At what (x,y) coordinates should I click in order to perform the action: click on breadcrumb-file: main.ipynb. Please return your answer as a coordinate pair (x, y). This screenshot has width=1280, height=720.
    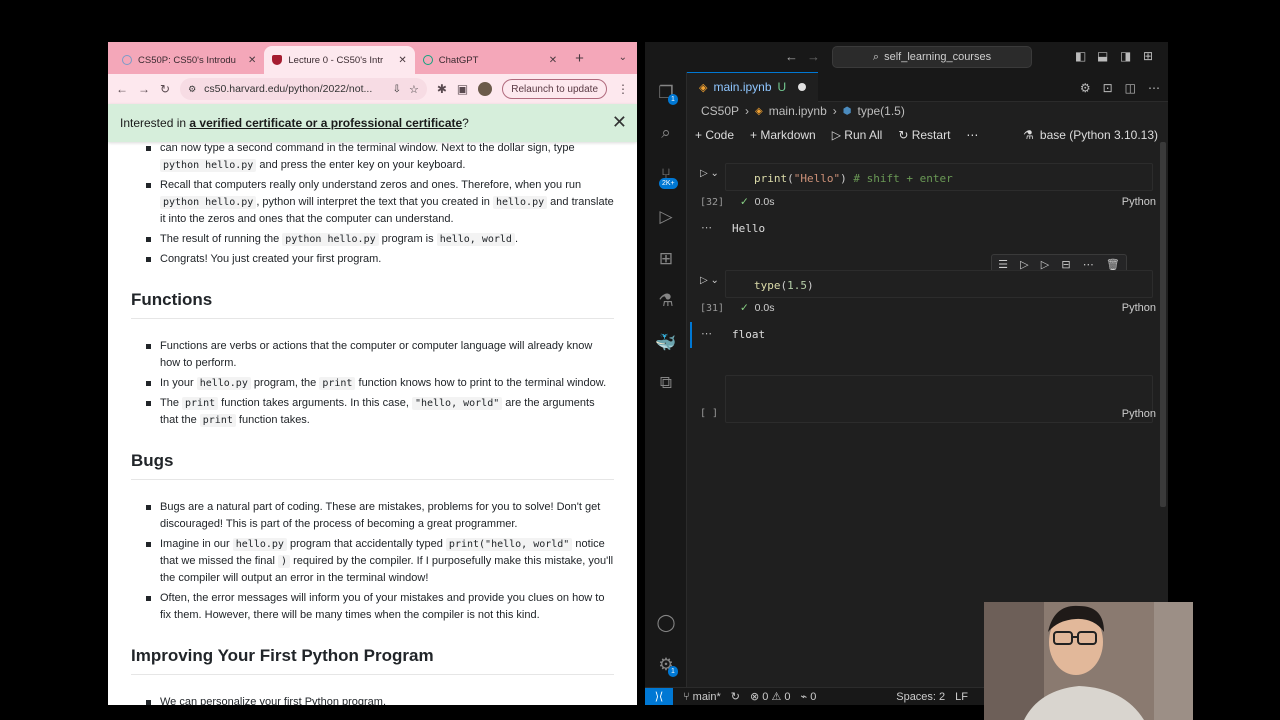
    Looking at the image, I should click on (798, 111).